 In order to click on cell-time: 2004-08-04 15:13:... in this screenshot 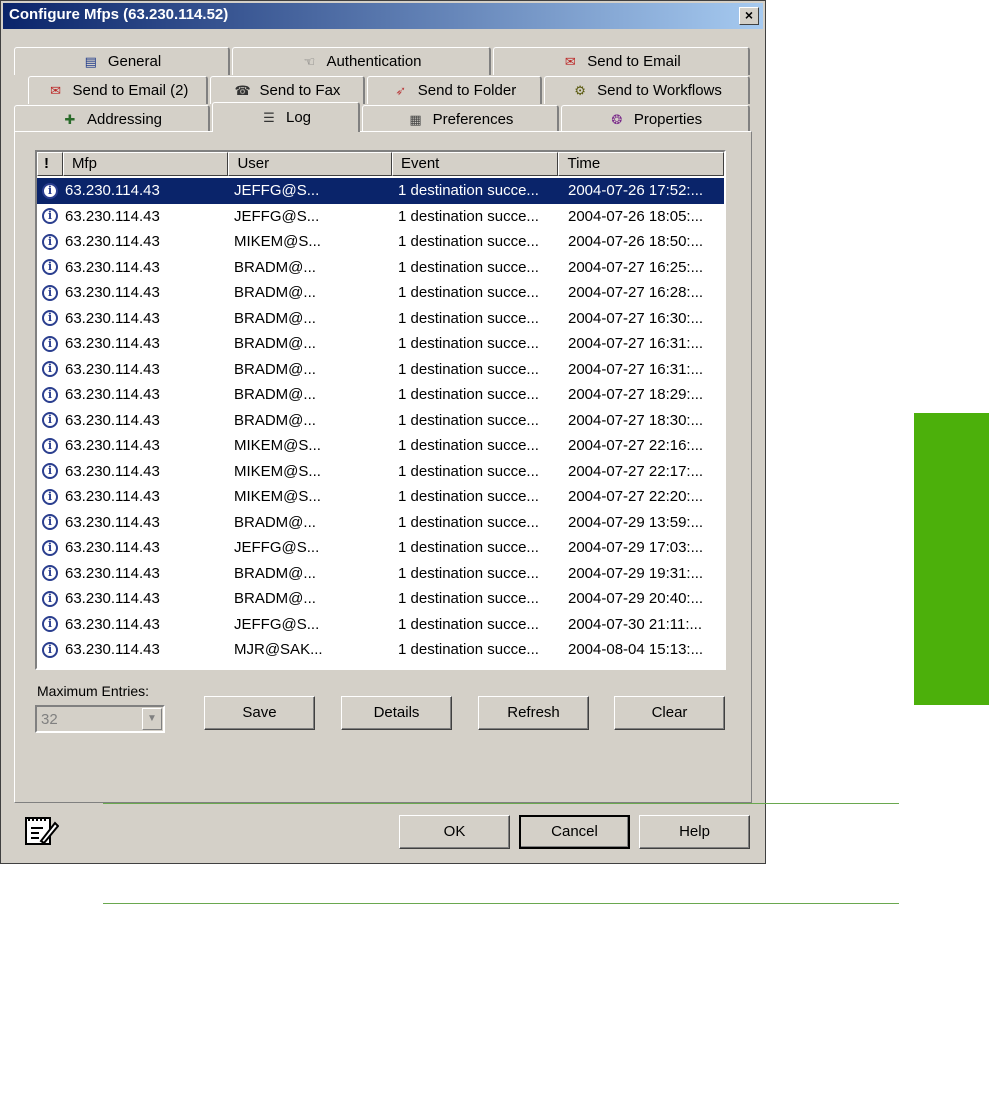, I will do `click(636, 650)`.